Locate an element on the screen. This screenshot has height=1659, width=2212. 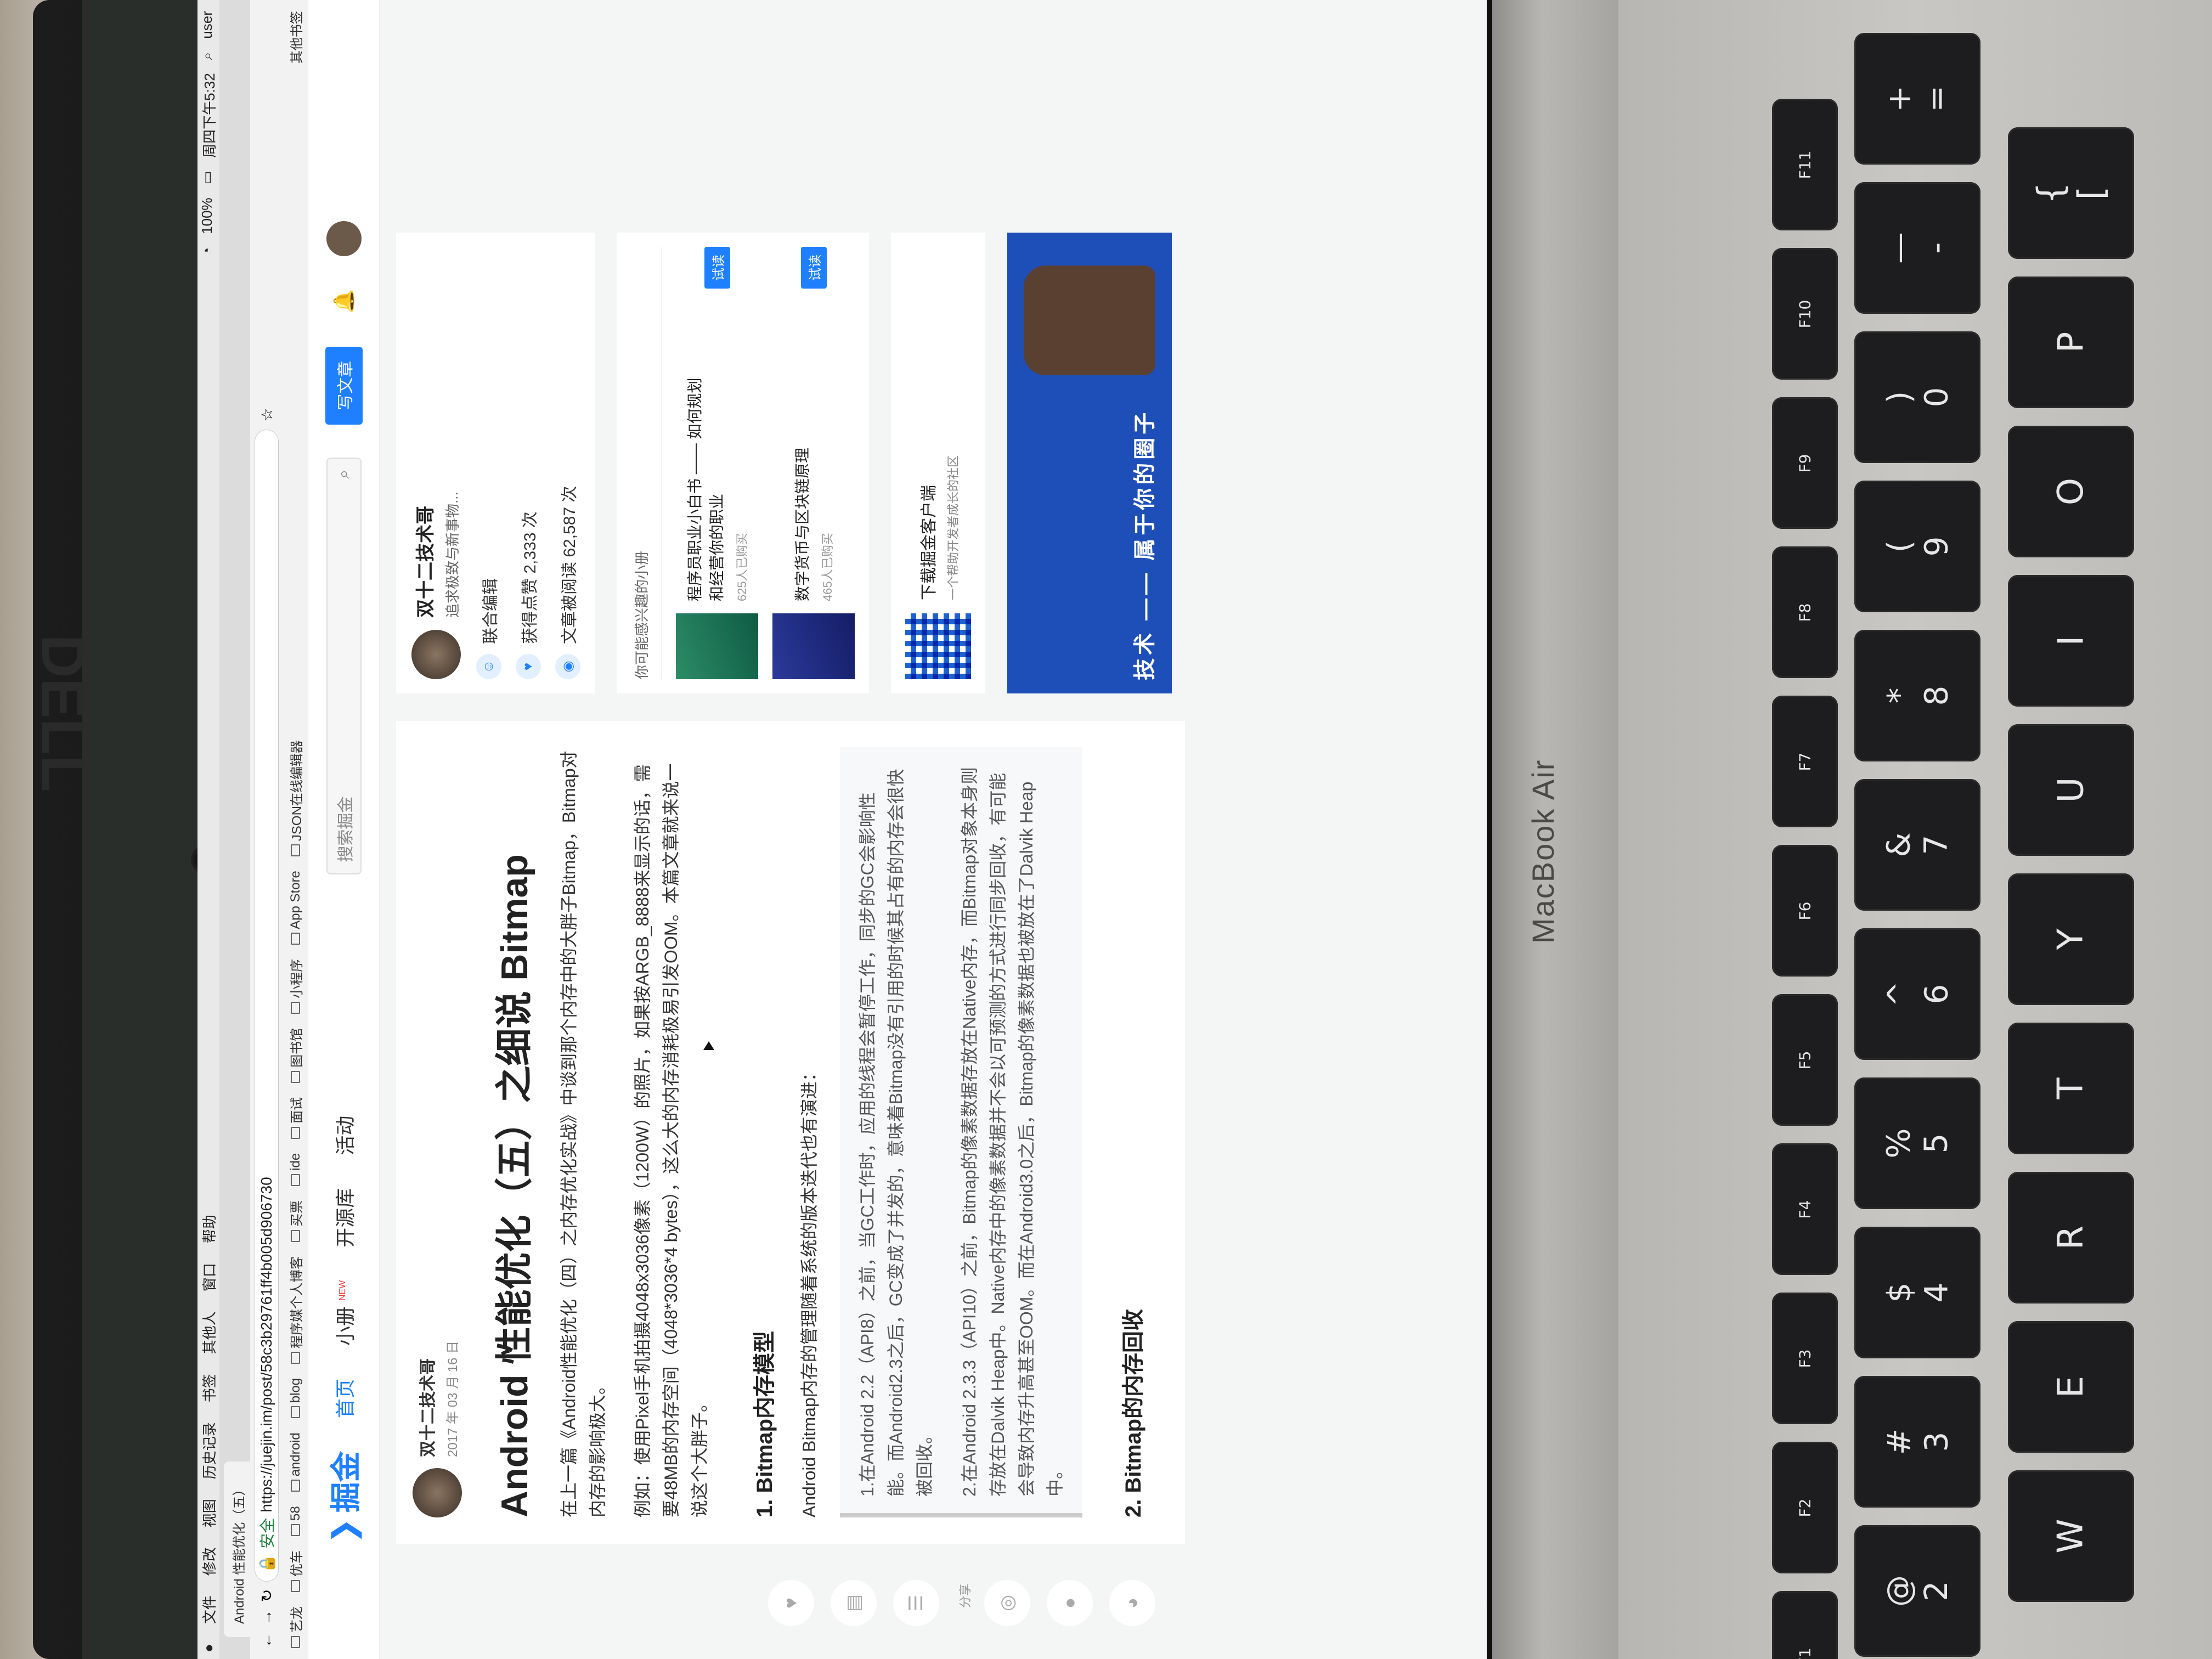
eye-icon: ◉ is located at coordinates (567, 666).